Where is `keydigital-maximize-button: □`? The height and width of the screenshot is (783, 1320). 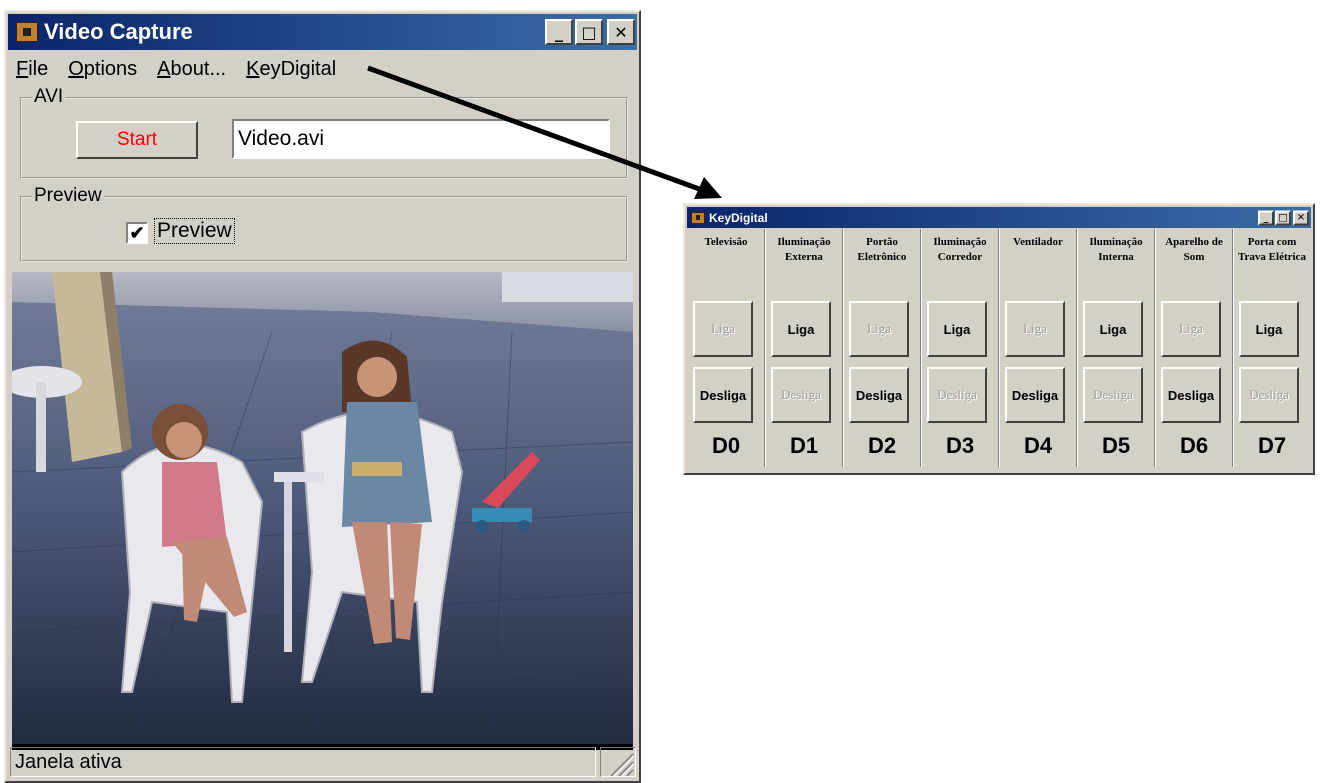 keydigital-maximize-button: □ is located at coordinates (1283, 217).